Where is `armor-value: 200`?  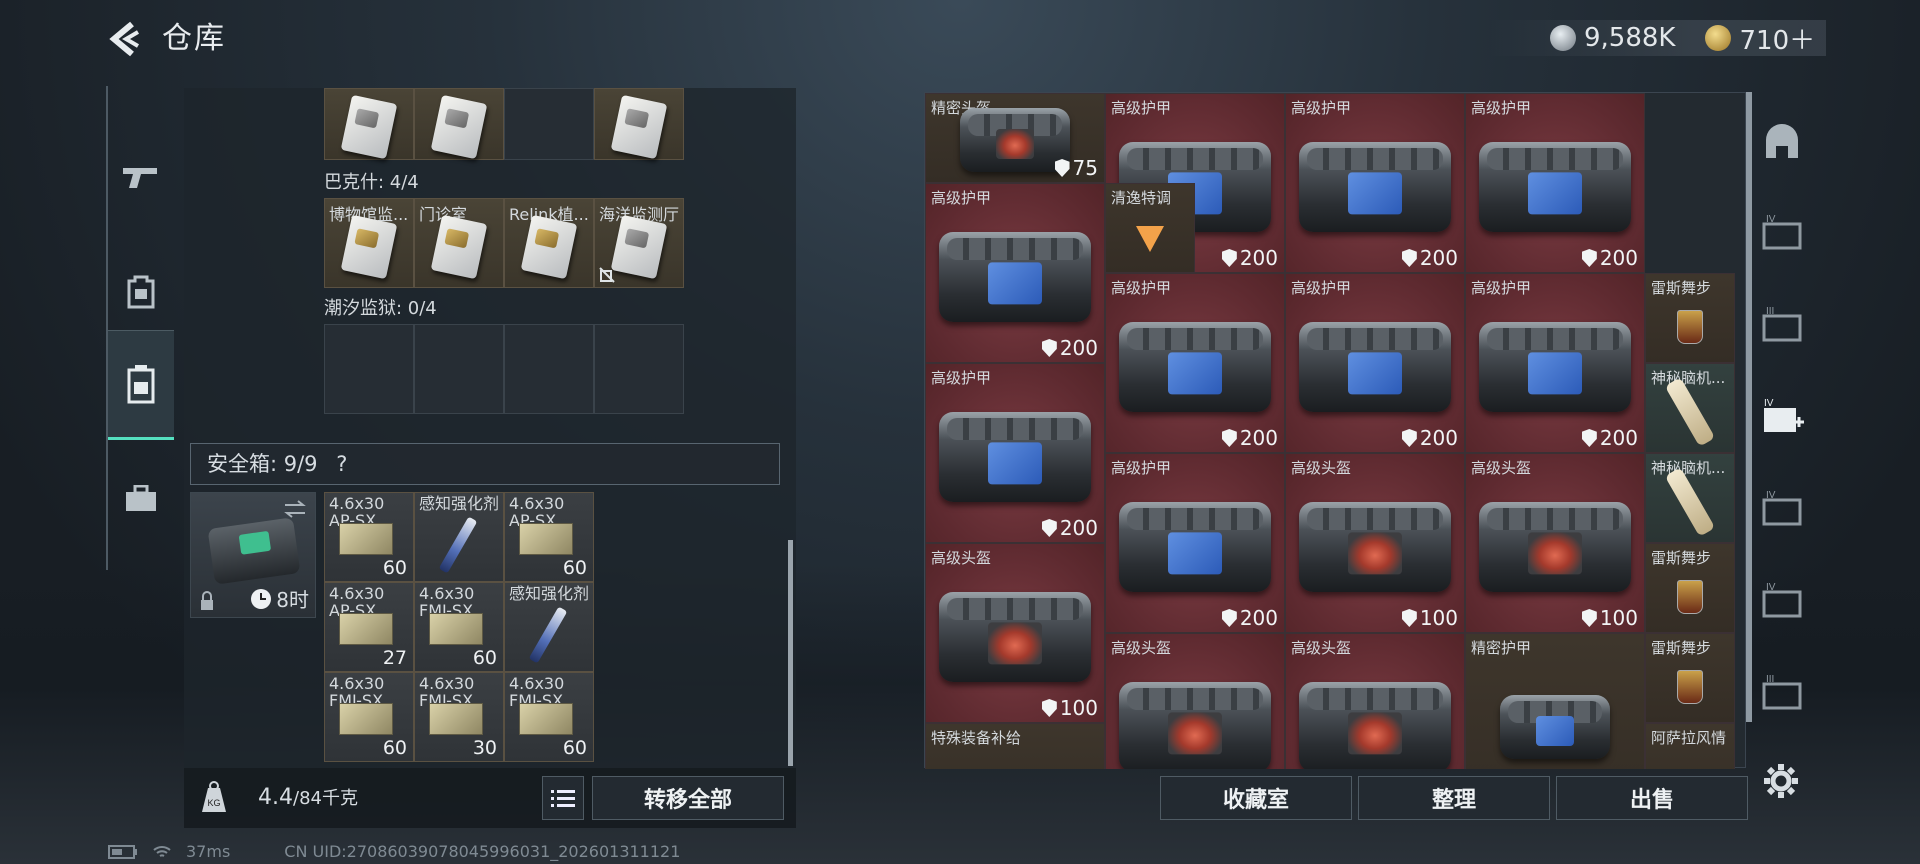
armor-value: 200 is located at coordinates (1069, 348).